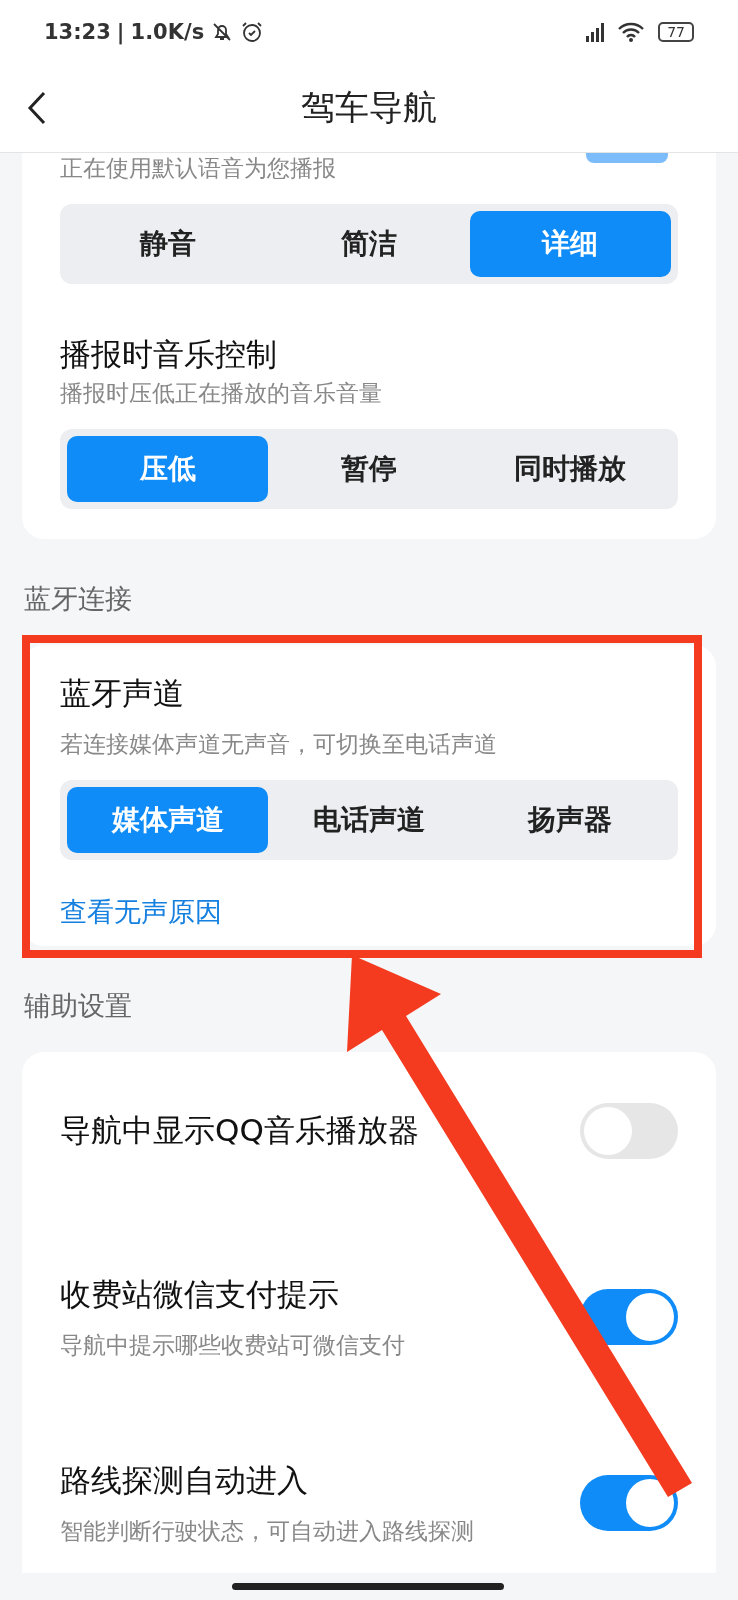 Image resolution: width=738 pixels, height=1600 pixels. I want to click on segment-option: 静音, so click(168, 244).